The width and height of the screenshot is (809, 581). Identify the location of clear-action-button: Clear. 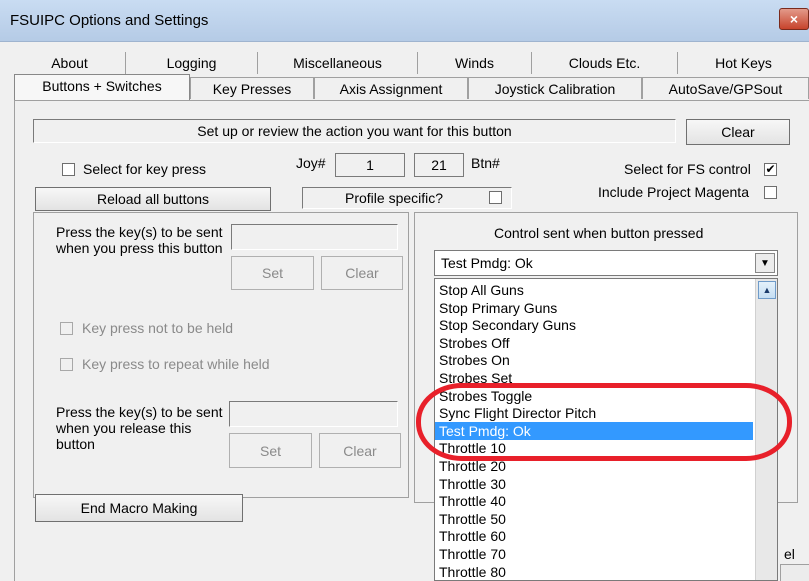
(738, 132).